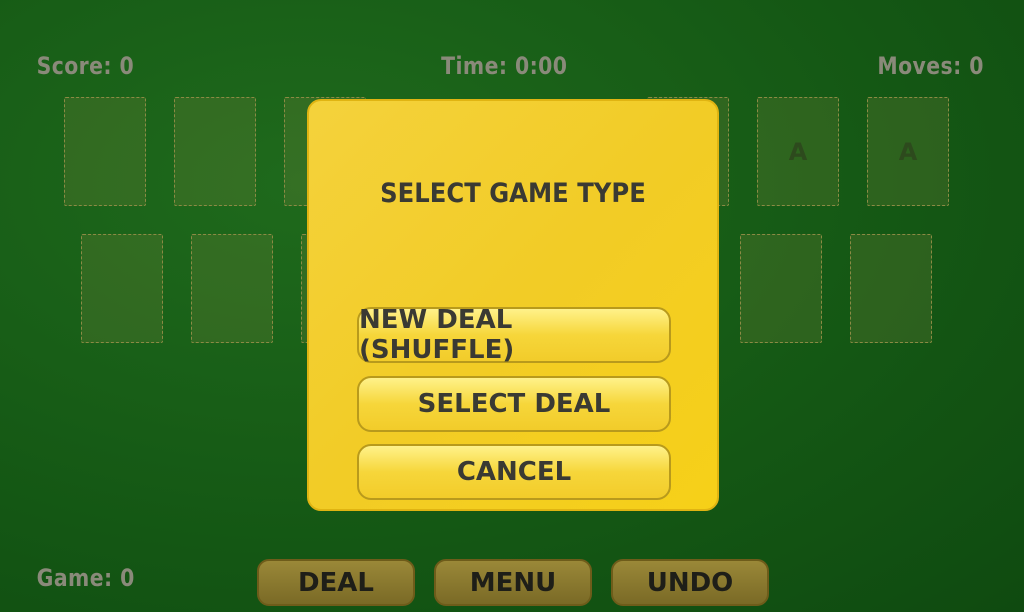 Image resolution: width=1024 pixels, height=612 pixels. What do you see at coordinates (514, 472) in the screenshot?
I see `cancel-button: CANCEL` at bounding box center [514, 472].